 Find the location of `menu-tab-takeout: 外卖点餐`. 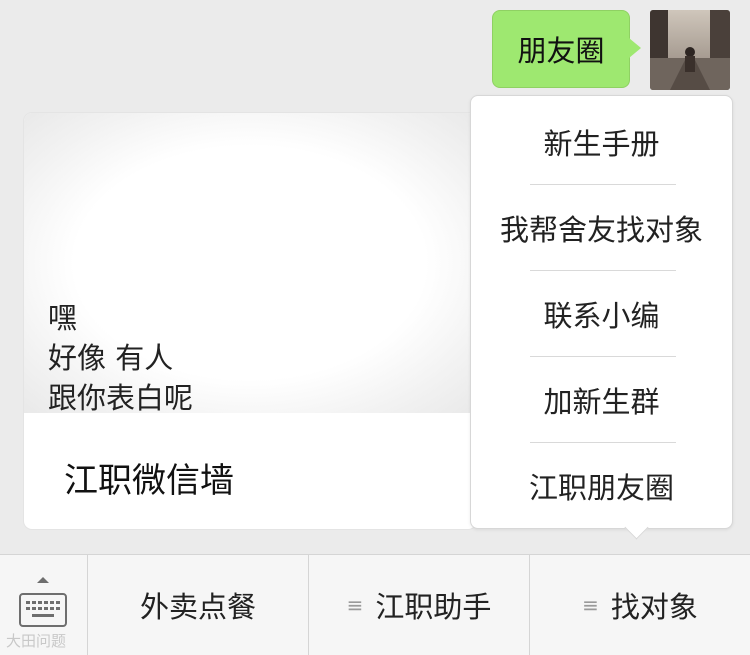

menu-tab-takeout: 外卖点餐 is located at coordinates (198, 605).